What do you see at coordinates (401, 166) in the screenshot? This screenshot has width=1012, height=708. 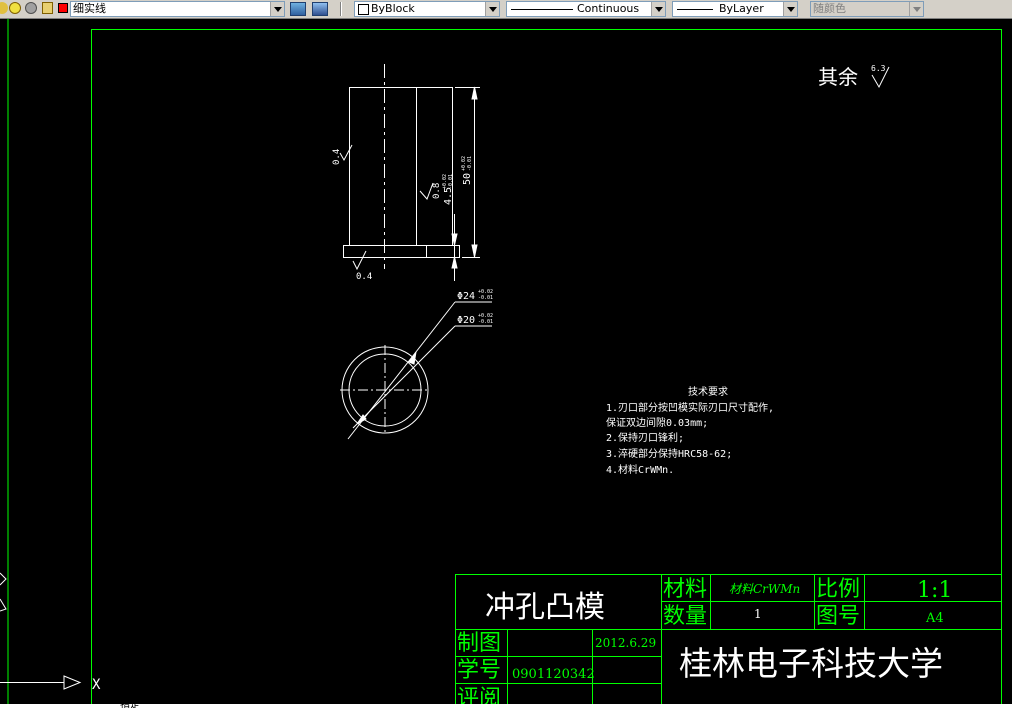 I see `punch-body-outline` at bounding box center [401, 166].